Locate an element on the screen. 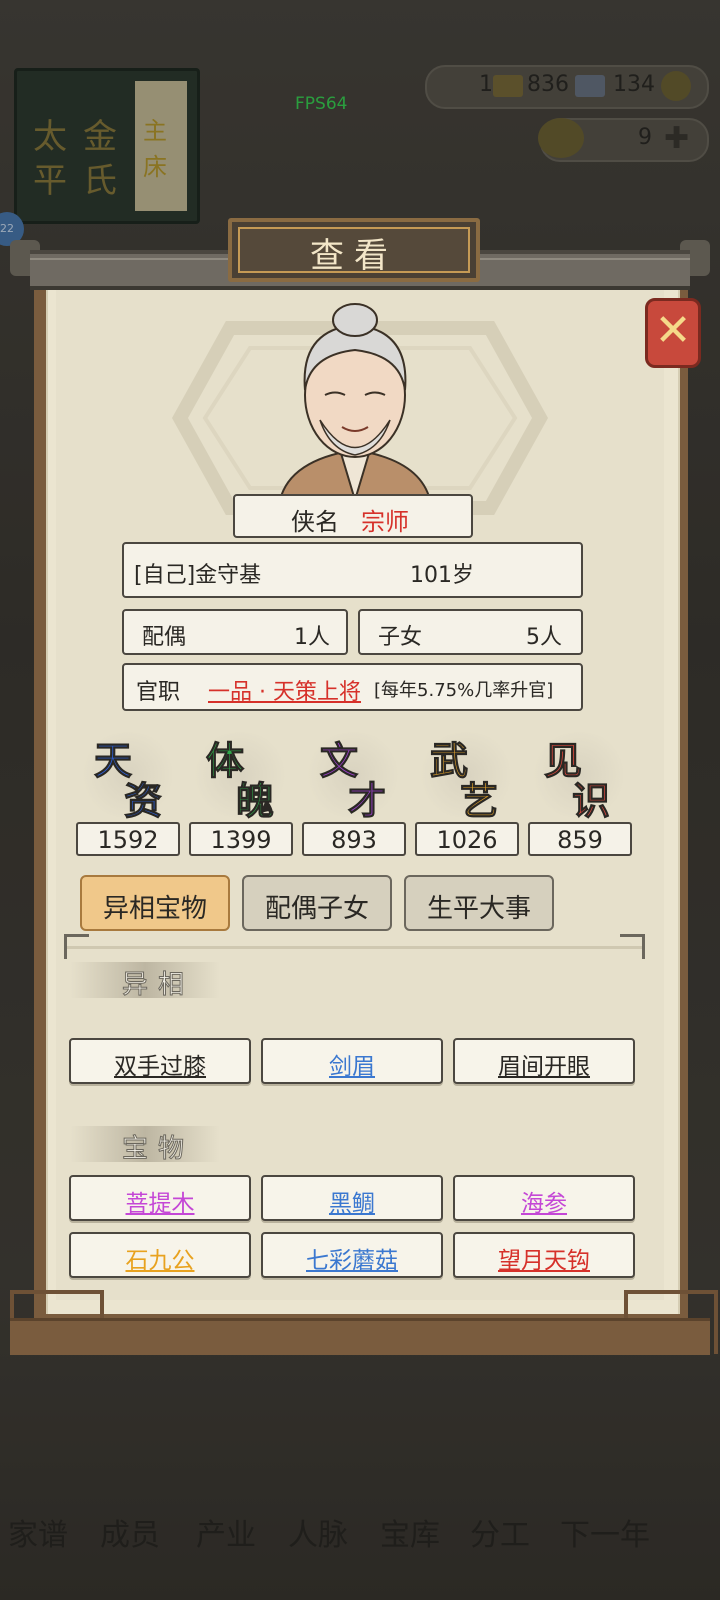 Image resolution: width=720 pixels, height=1600 pixels. treasure-label: 黑鲷 is located at coordinates (352, 1204).